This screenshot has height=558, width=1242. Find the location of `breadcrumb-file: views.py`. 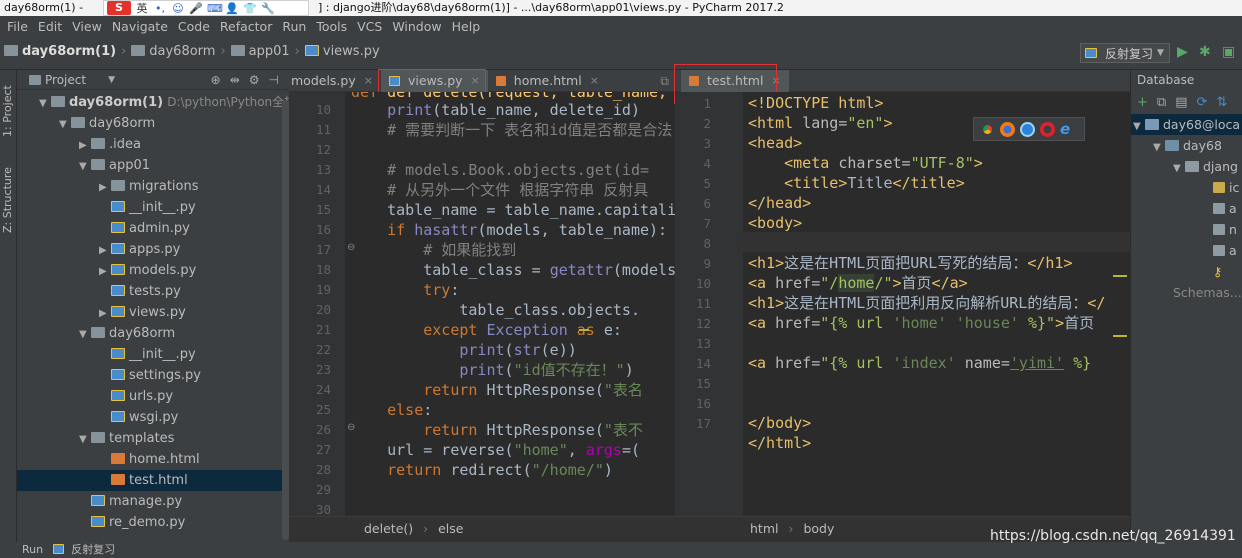

breadcrumb-file: views.py is located at coordinates (342, 51).